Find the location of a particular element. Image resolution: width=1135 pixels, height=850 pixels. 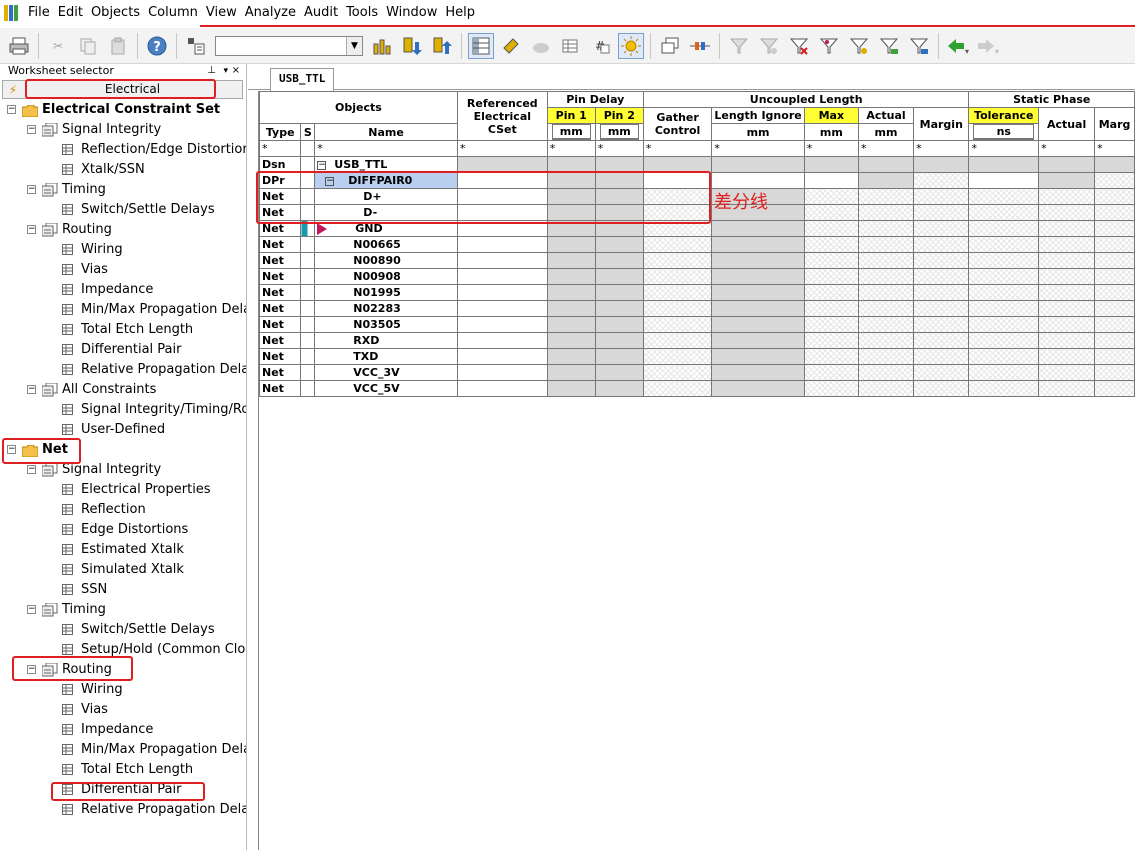

tree-item: Xtalk/SSN is located at coordinates (123, 170).